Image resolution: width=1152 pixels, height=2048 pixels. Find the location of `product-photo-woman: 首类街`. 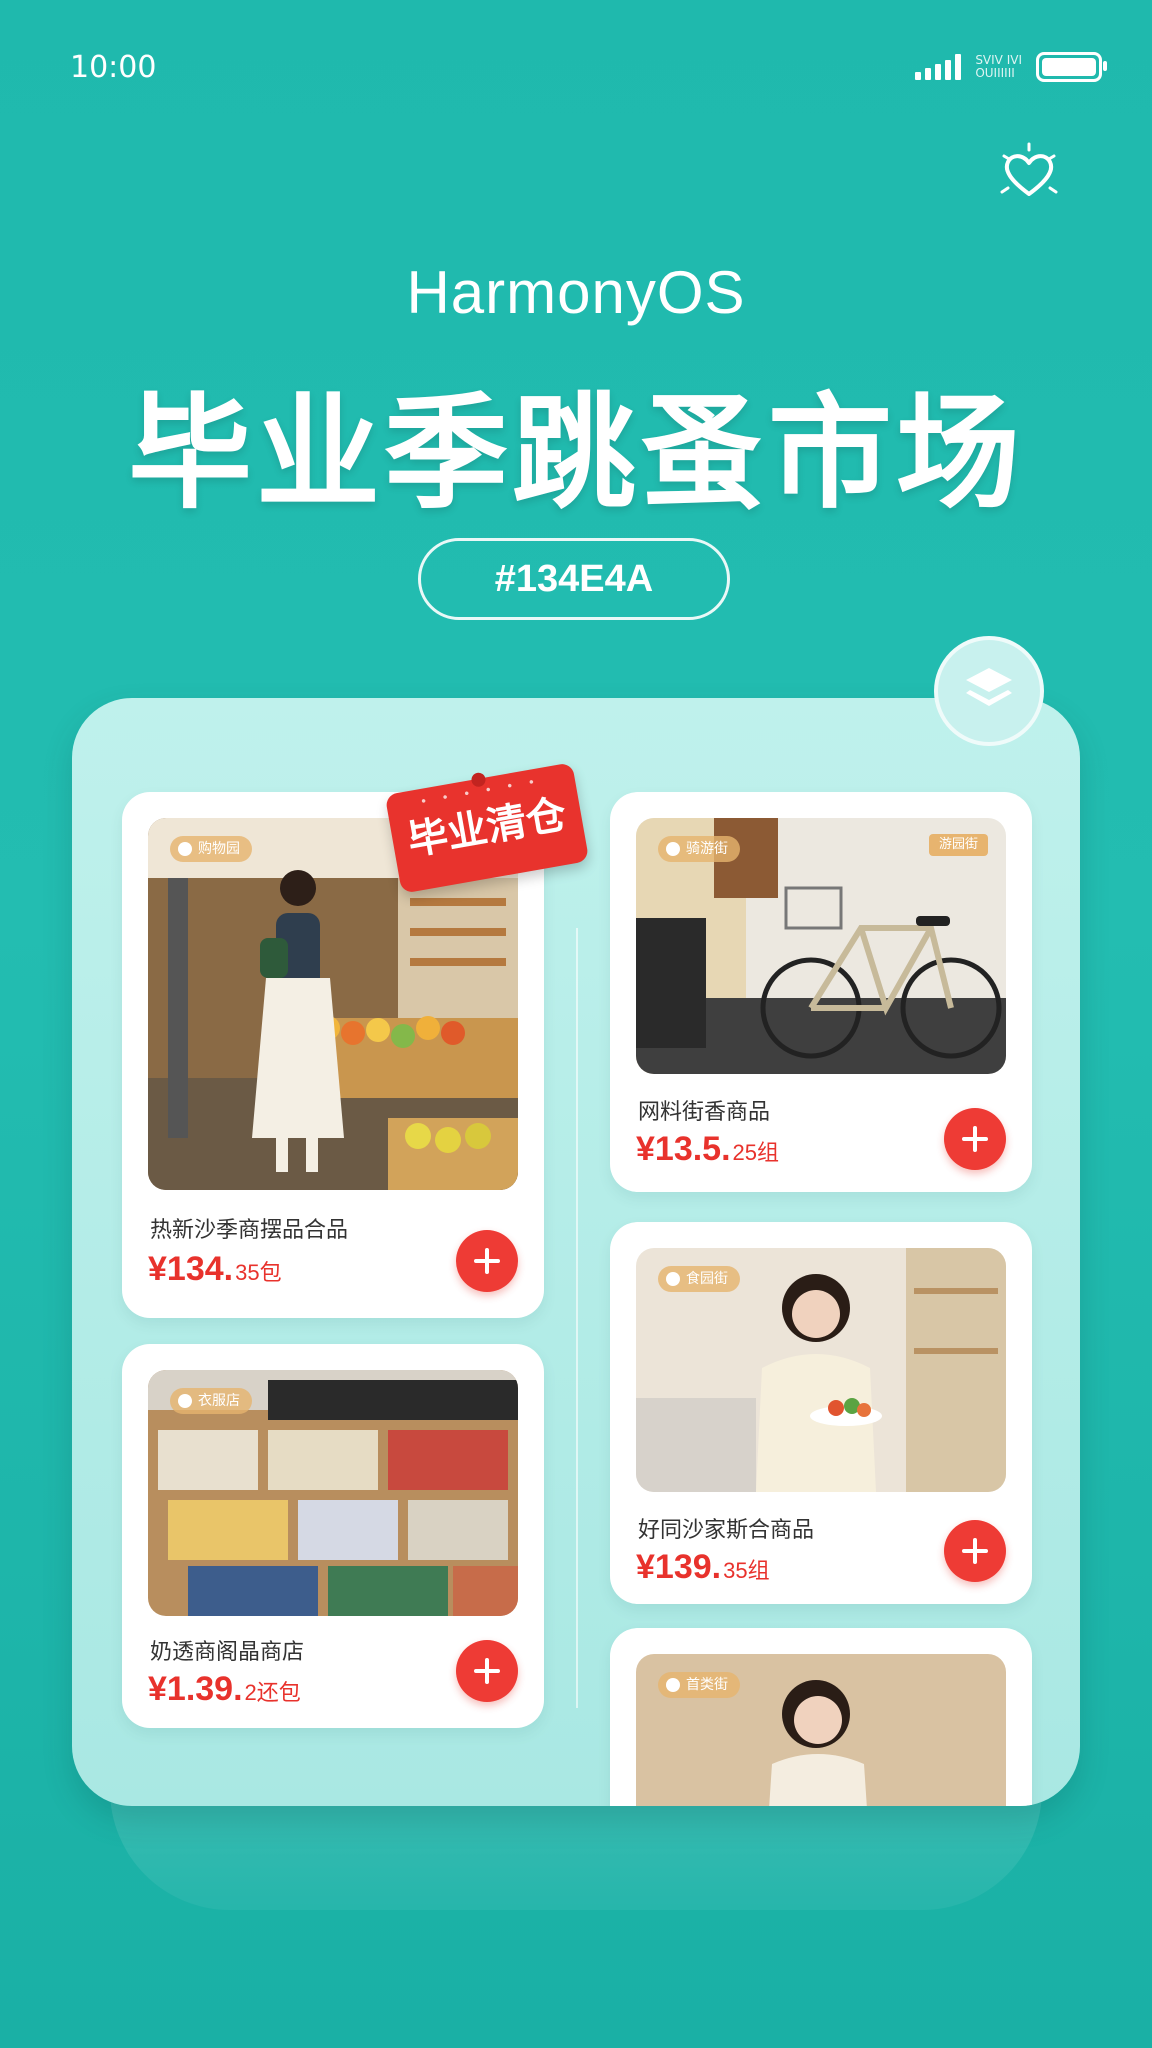

product-photo-woman: 首类街 is located at coordinates (821, 1730).